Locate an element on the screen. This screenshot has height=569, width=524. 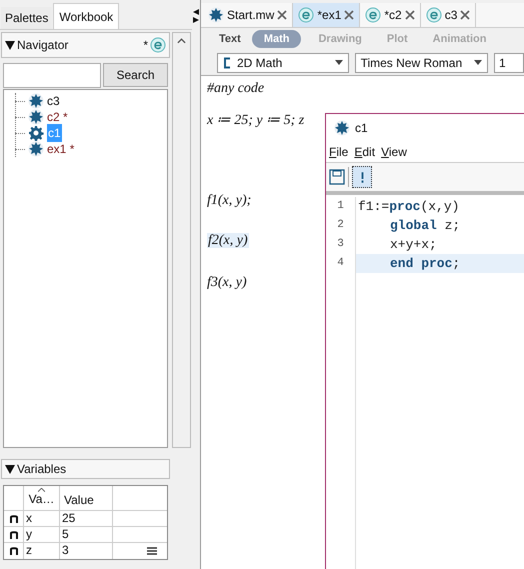
code-line: f1:=proc(x,y) is located at coordinates (408, 207).